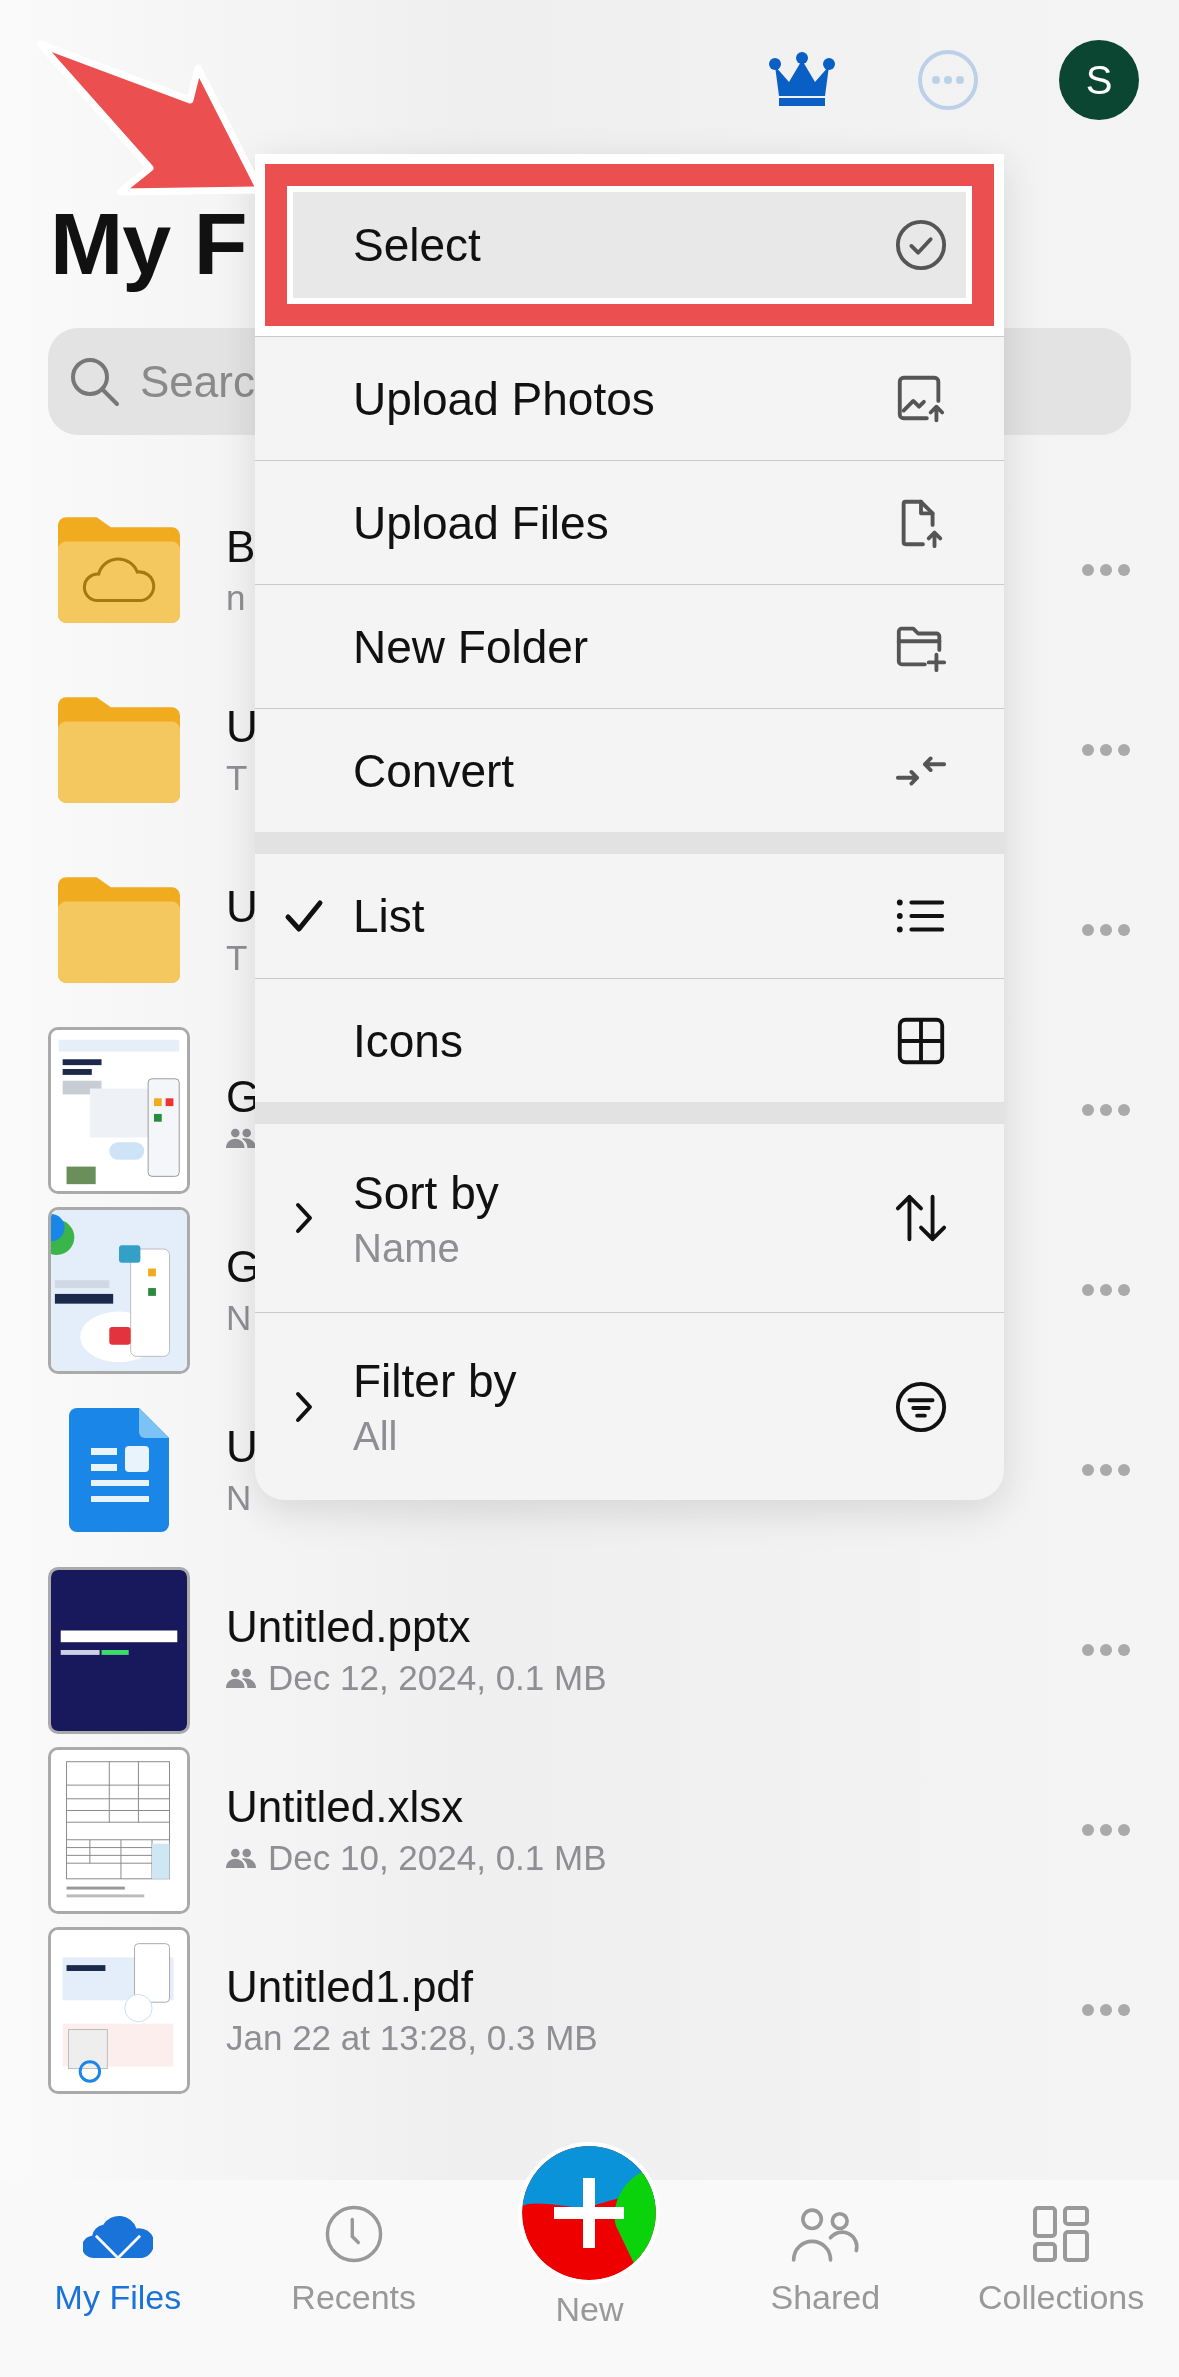 The height and width of the screenshot is (2377, 1179). I want to click on file-name: Untitled1.pdf, so click(350, 1987).